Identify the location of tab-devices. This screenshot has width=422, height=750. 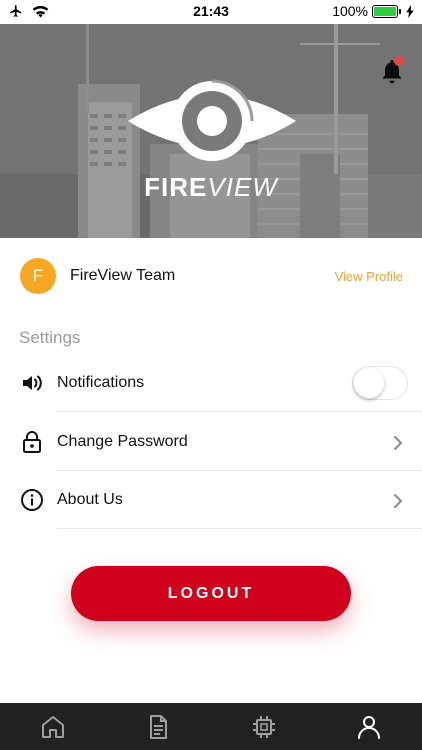
(264, 726).